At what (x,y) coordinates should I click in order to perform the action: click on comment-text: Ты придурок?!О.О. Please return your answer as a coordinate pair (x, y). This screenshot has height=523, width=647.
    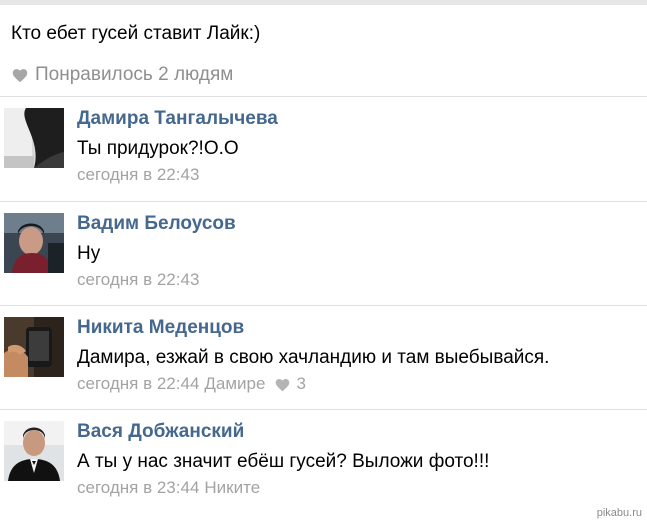
    Looking at the image, I should click on (158, 148).